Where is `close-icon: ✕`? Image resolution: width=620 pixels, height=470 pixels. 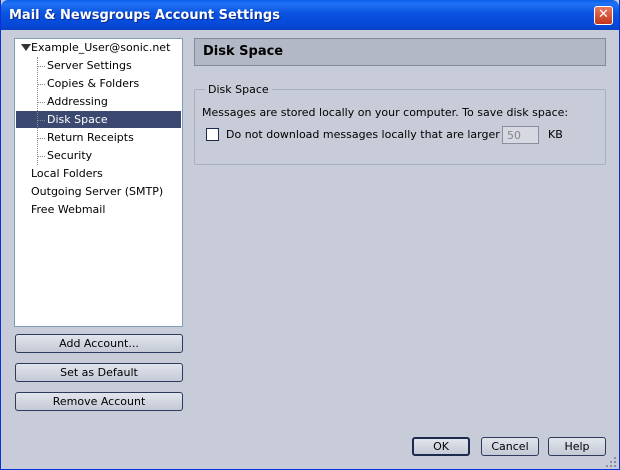 close-icon: ✕ is located at coordinates (603, 14).